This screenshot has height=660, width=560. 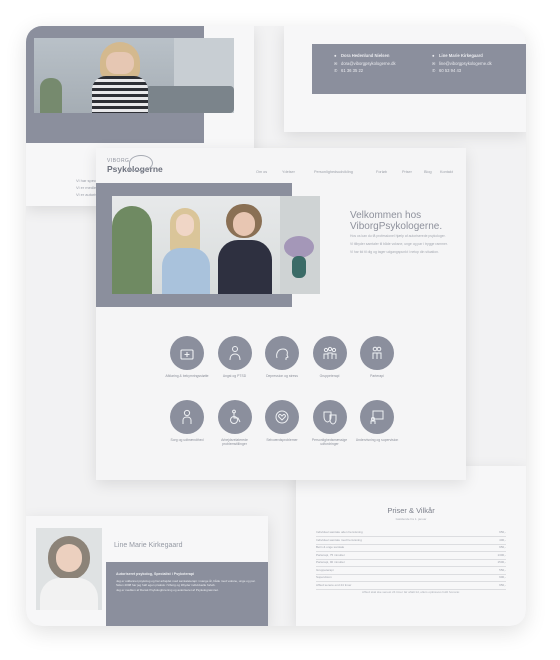 I want to click on price-label: Gruppeterapi, so click(x=325, y=569).